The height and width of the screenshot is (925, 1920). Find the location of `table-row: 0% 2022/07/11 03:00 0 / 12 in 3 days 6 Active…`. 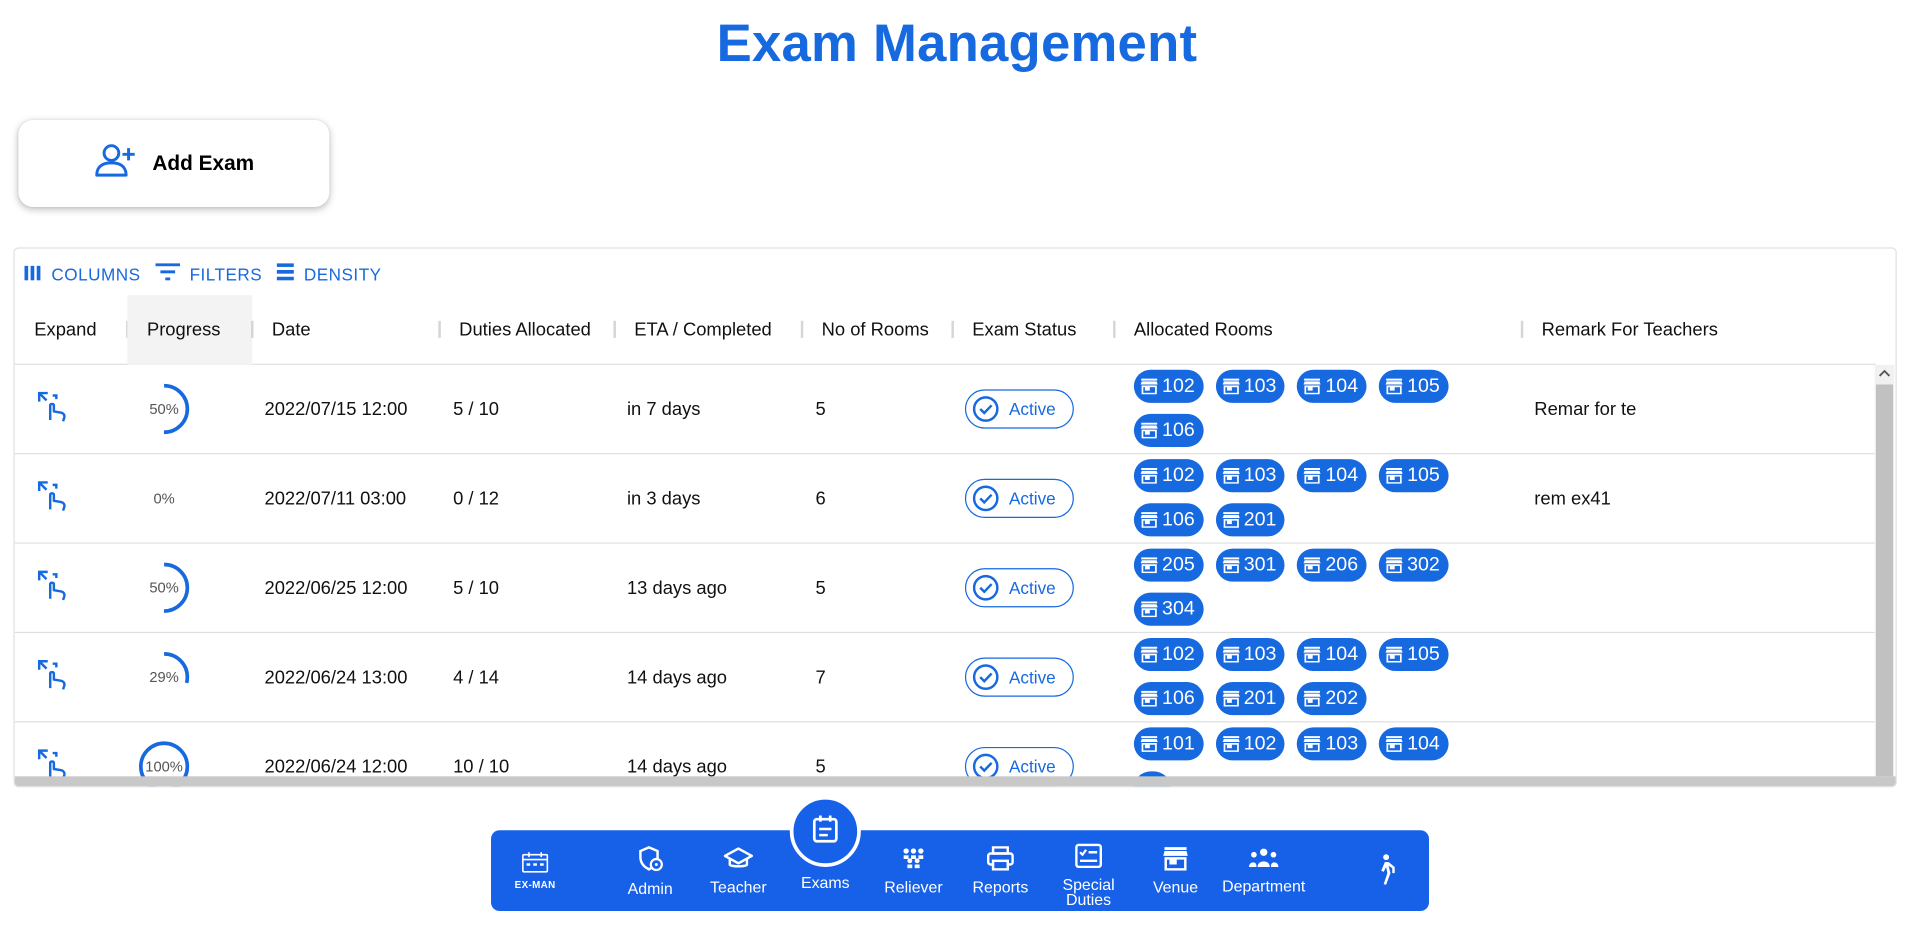

table-row: 0% 2022/07/11 03:00 0 / 12 in 3 days 6 Active… is located at coordinates (945, 499).